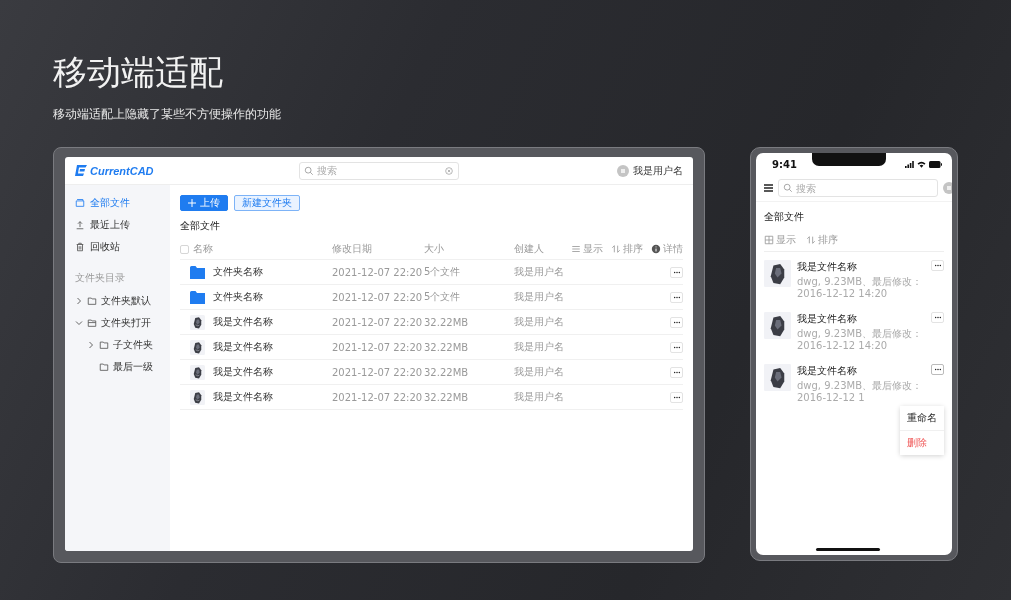 The width and height of the screenshot is (1011, 600). What do you see at coordinates (81, 170) in the screenshot?
I see `logo-icon` at bounding box center [81, 170].